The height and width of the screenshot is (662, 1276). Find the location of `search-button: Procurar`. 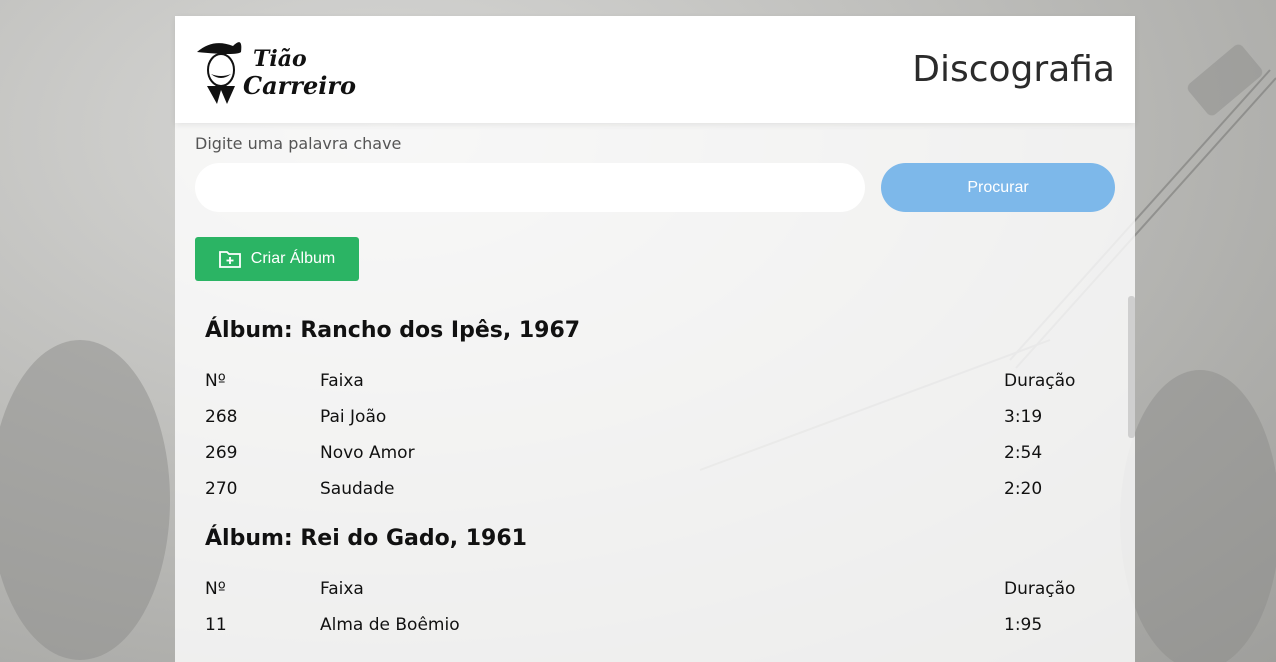

search-button: Procurar is located at coordinates (998, 187).